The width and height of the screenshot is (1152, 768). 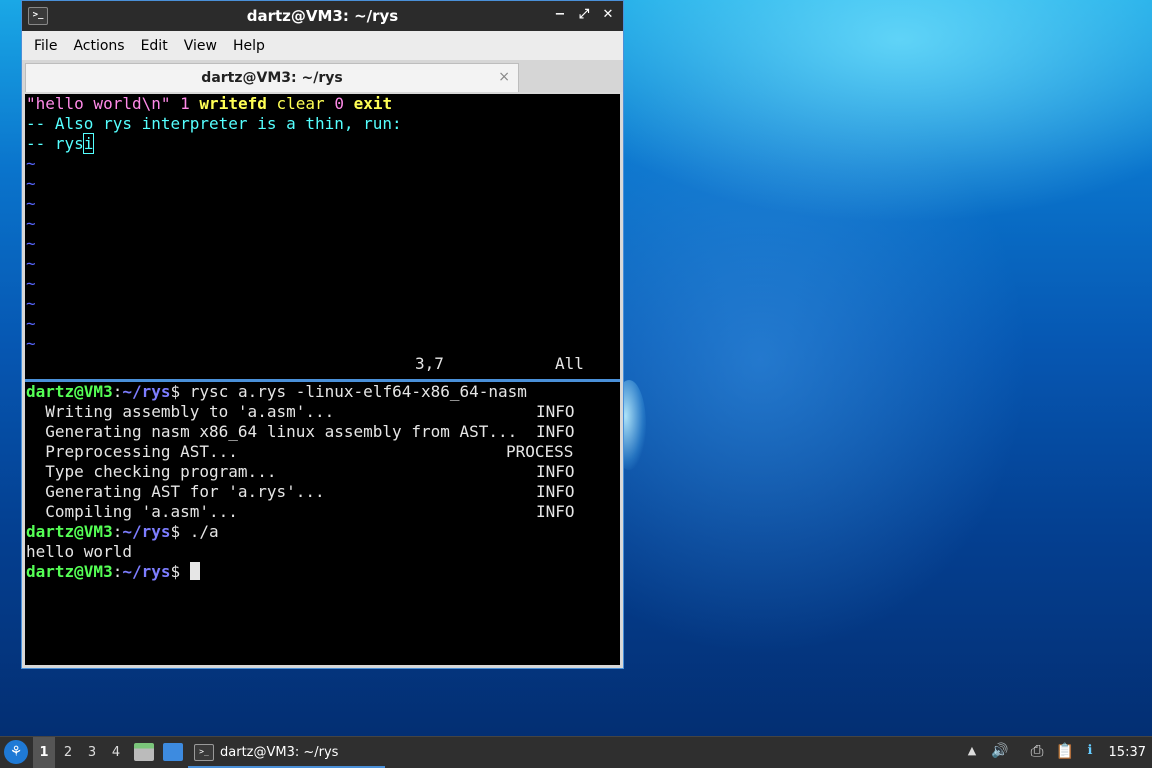 I want to click on window-title: dartz@VM3: ~/rys, so click(x=322, y=16).